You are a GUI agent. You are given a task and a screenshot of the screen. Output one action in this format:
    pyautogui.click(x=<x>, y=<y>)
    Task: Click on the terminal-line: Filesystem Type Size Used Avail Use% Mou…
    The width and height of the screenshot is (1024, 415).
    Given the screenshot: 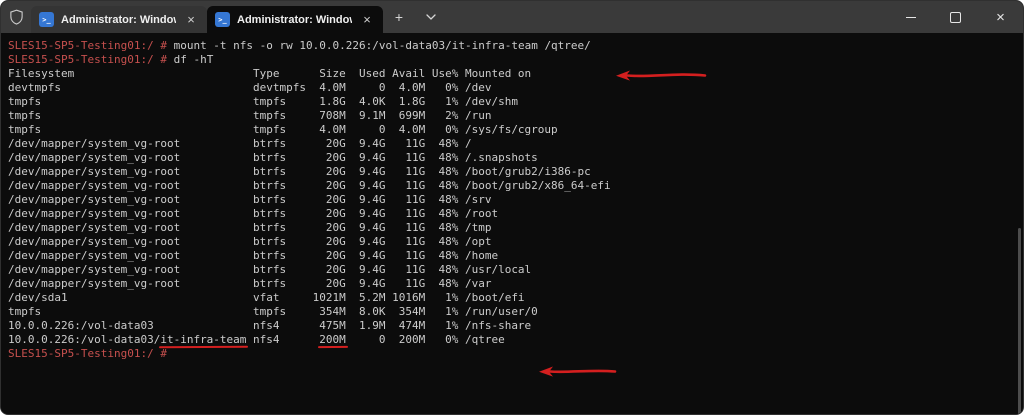 What is the action you would take?
    pyautogui.click(x=270, y=73)
    